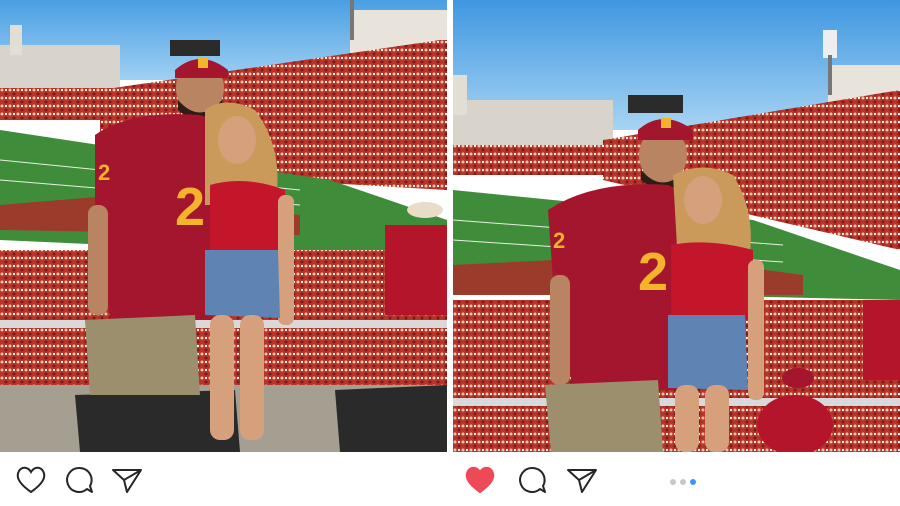  I want to click on carousel-dot-active, so click(693, 482).